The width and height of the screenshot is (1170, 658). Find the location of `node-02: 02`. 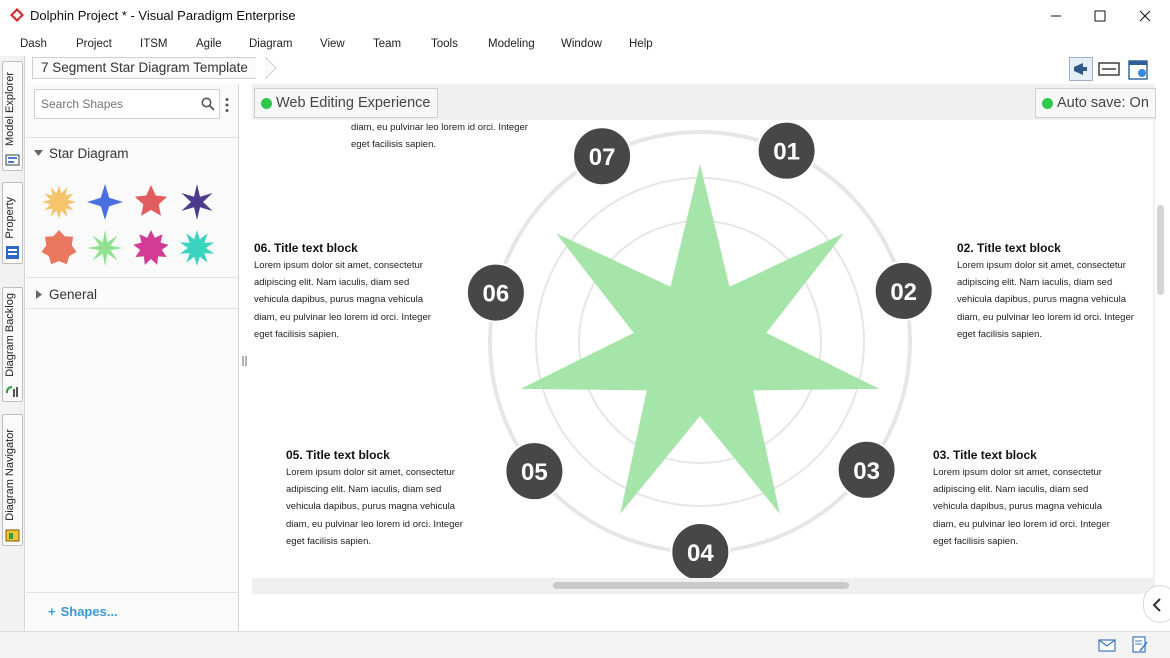

node-02: 02 is located at coordinates (903, 290).